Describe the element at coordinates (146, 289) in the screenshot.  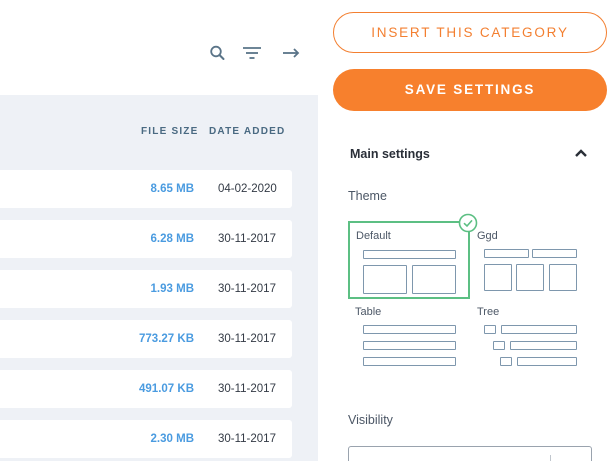
I see `table-row: 1.93 MB 30-11-2017` at that location.